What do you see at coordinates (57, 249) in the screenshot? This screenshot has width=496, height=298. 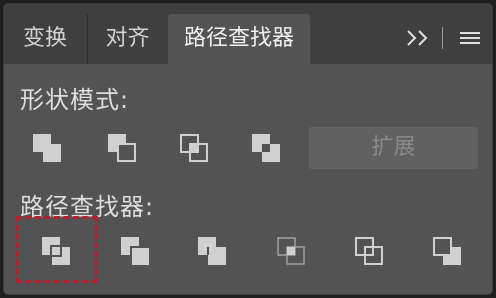 I see `divide-highlight-box` at bounding box center [57, 249].